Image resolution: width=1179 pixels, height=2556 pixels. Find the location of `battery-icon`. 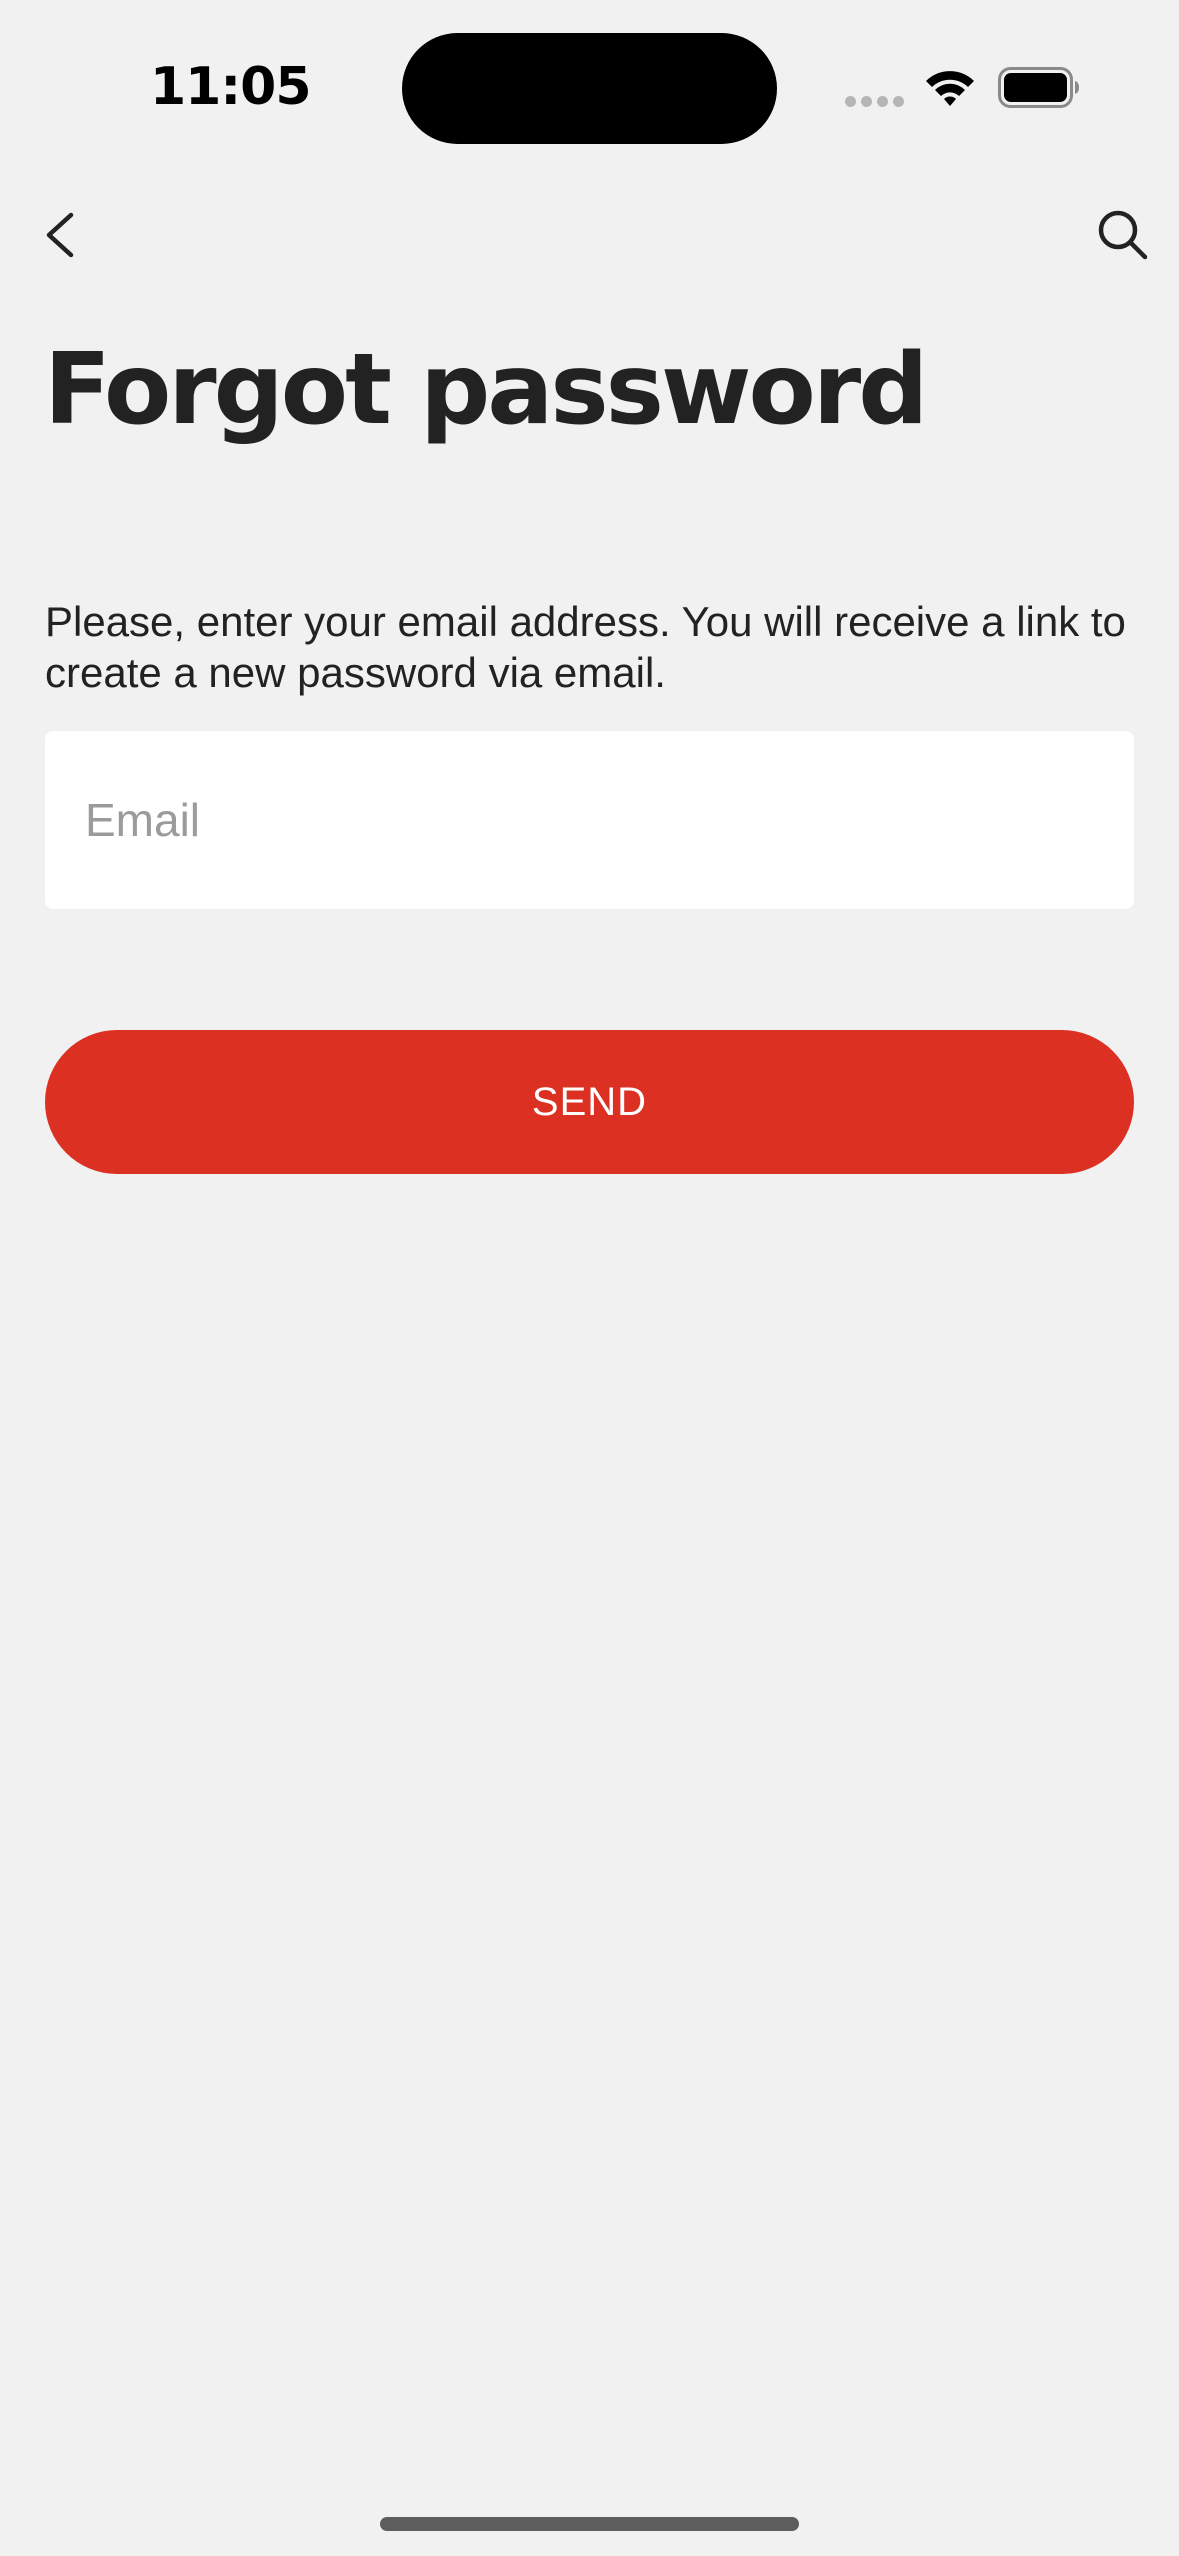

battery-icon is located at coordinates (1038, 87).